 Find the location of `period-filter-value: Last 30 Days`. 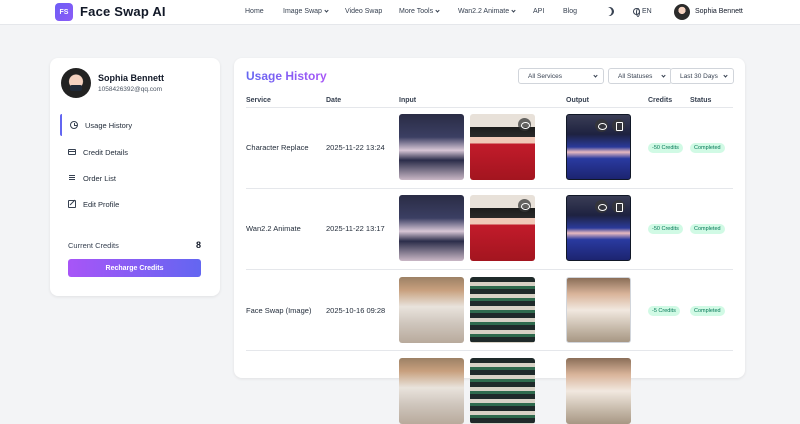

period-filter-value: Last 30 Days is located at coordinates (699, 76).